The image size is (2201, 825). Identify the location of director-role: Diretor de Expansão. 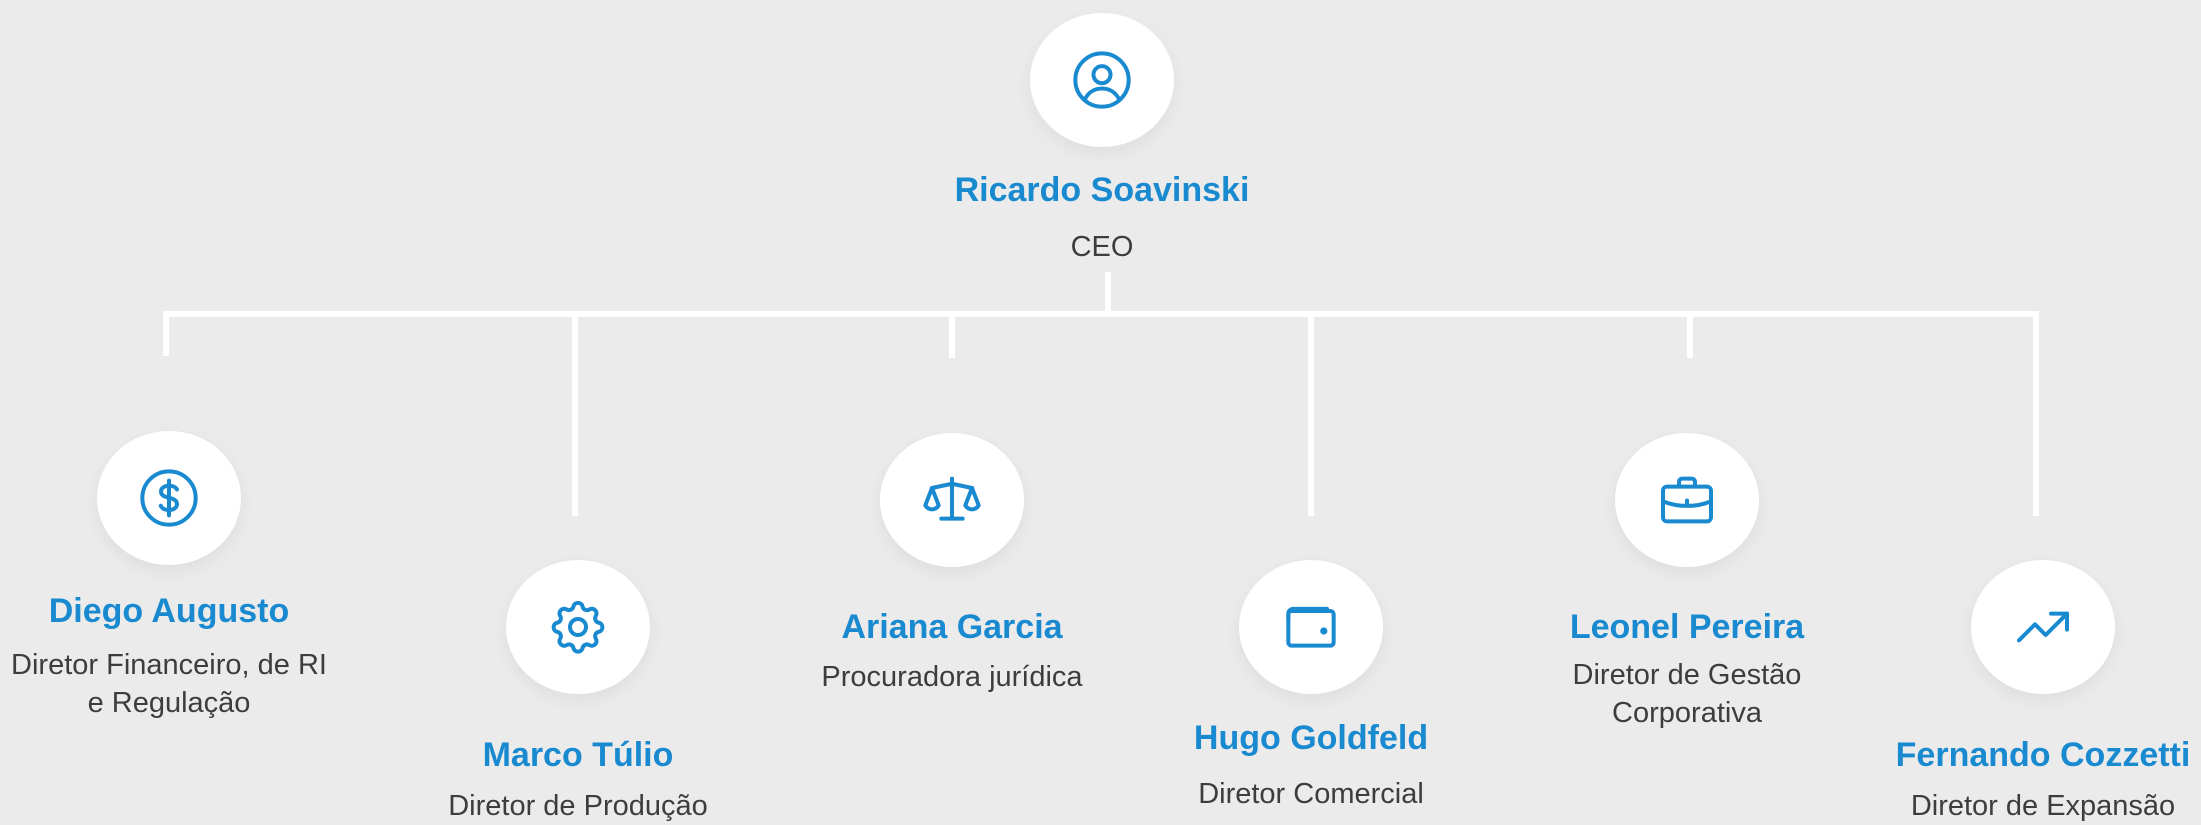
(2043, 806).